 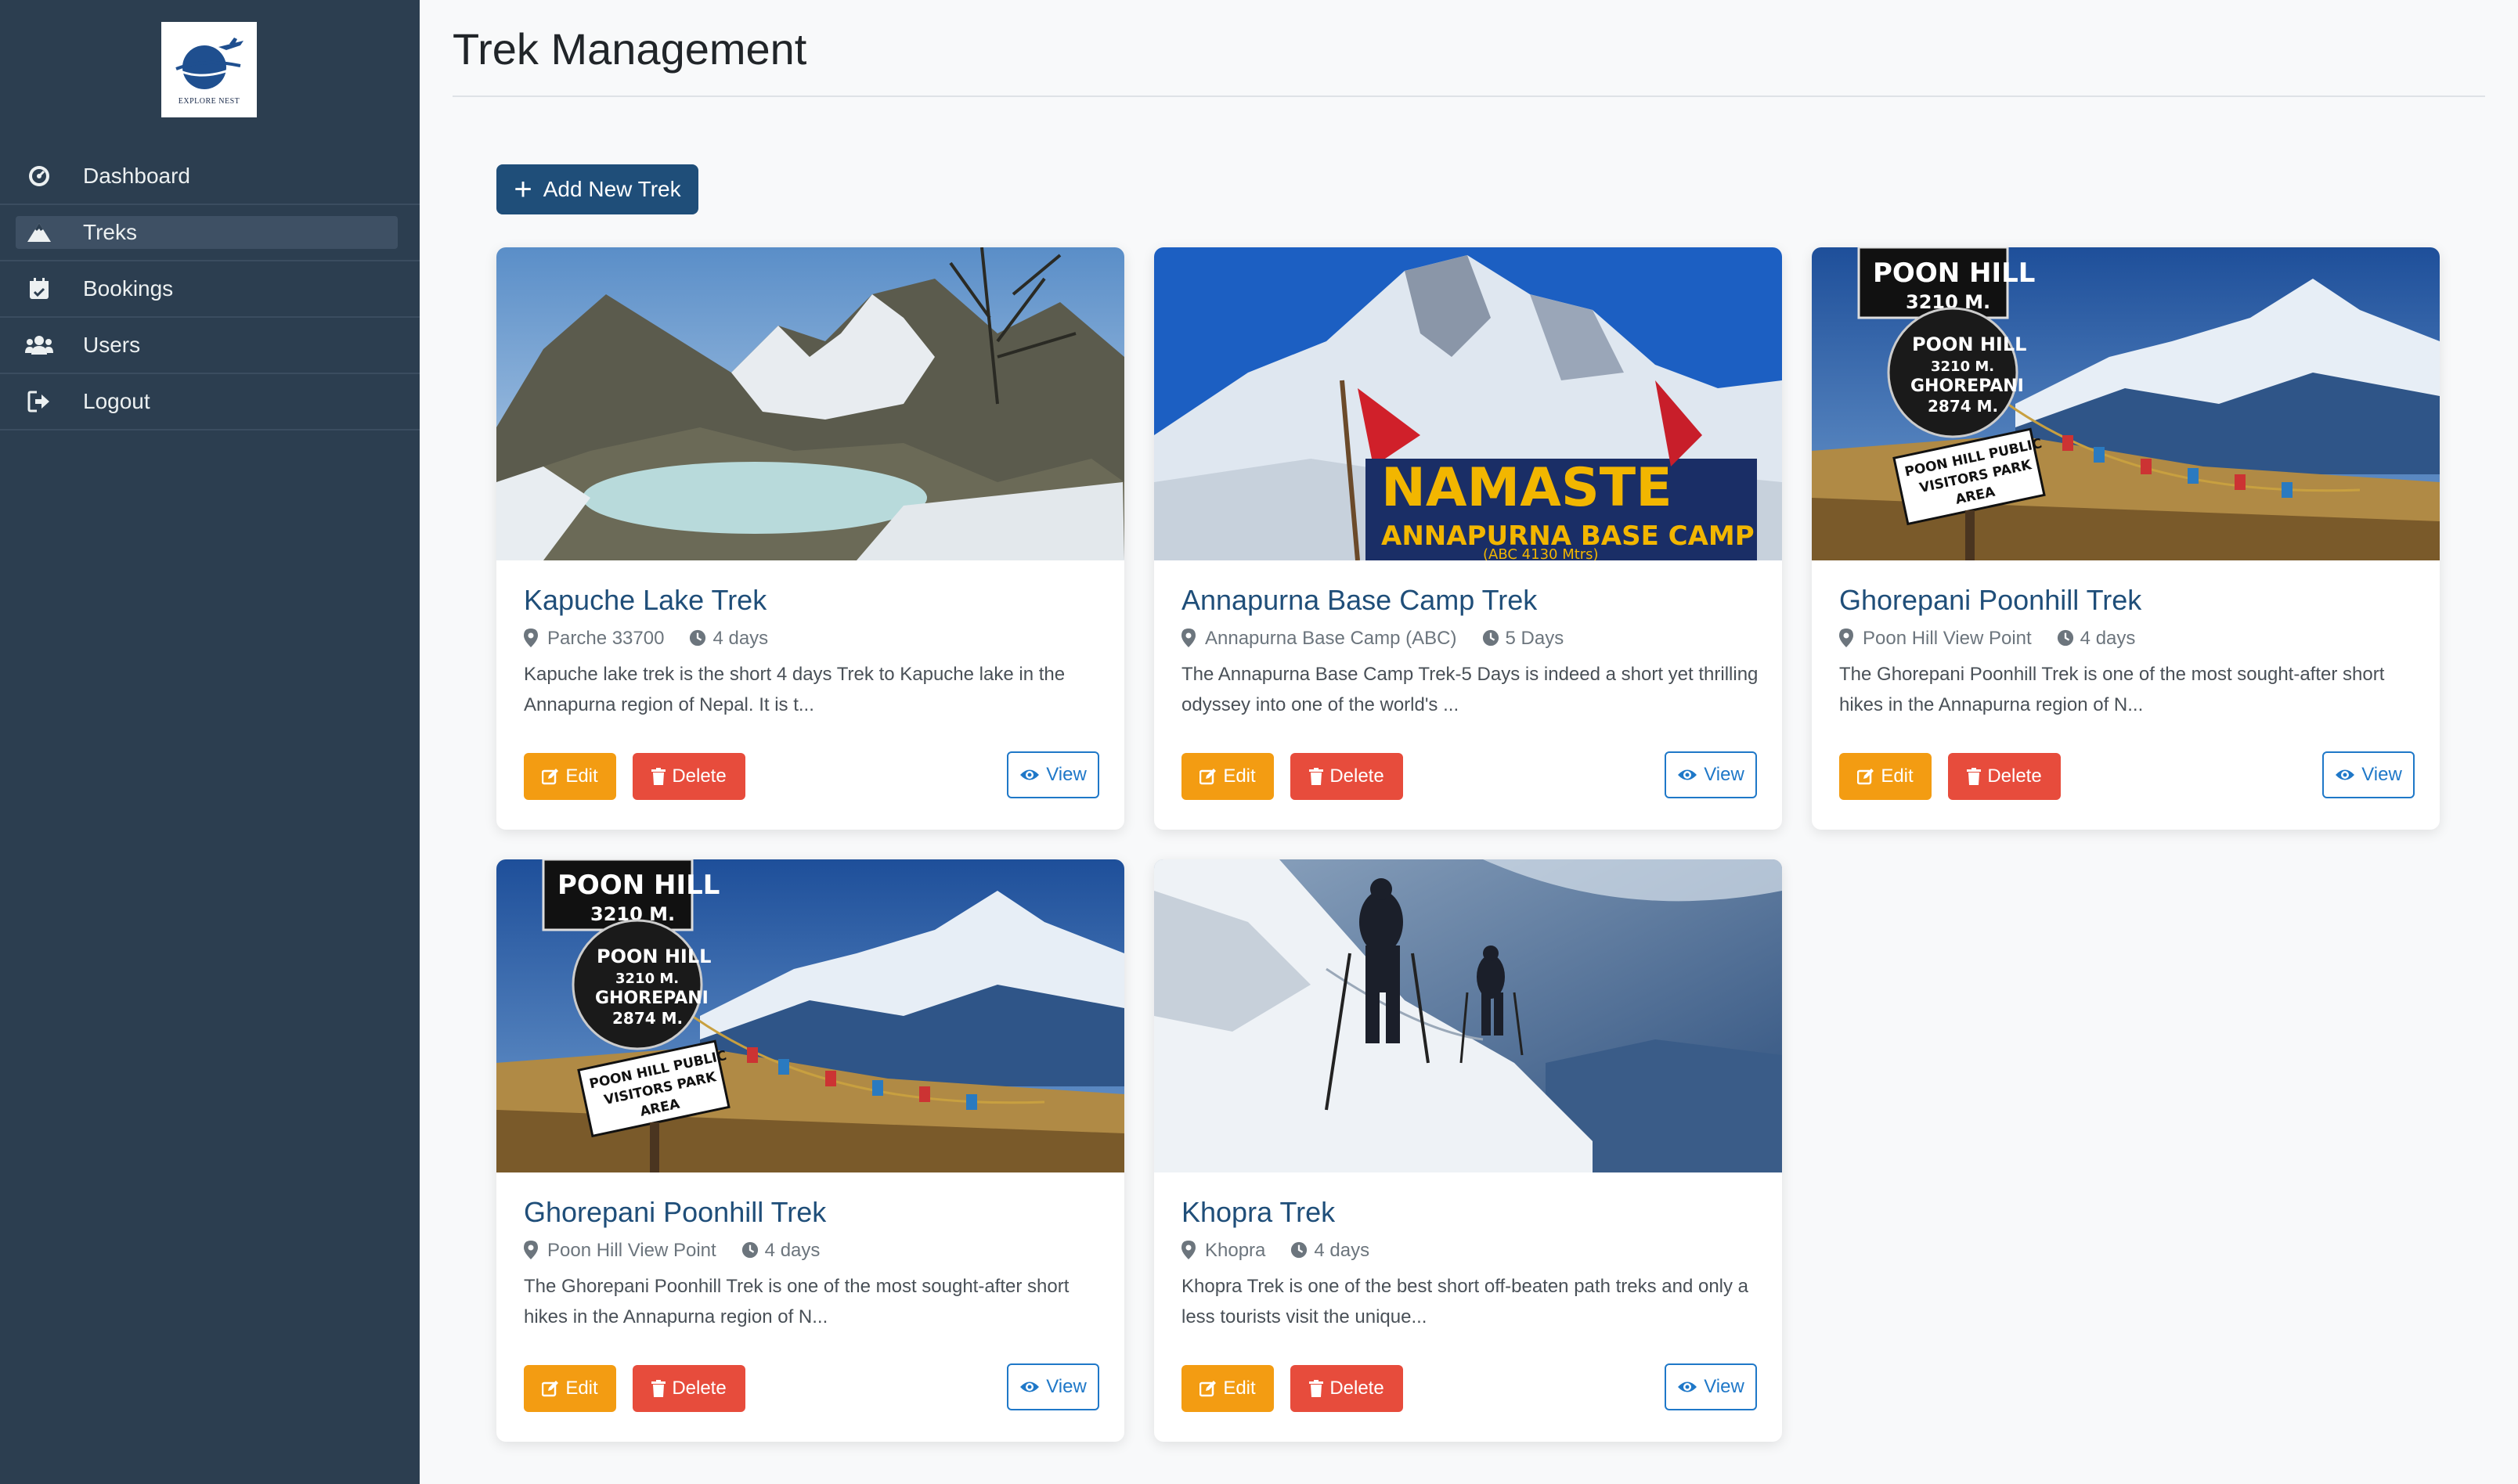 I want to click on mountain-icon, so click(x=39, y=232).